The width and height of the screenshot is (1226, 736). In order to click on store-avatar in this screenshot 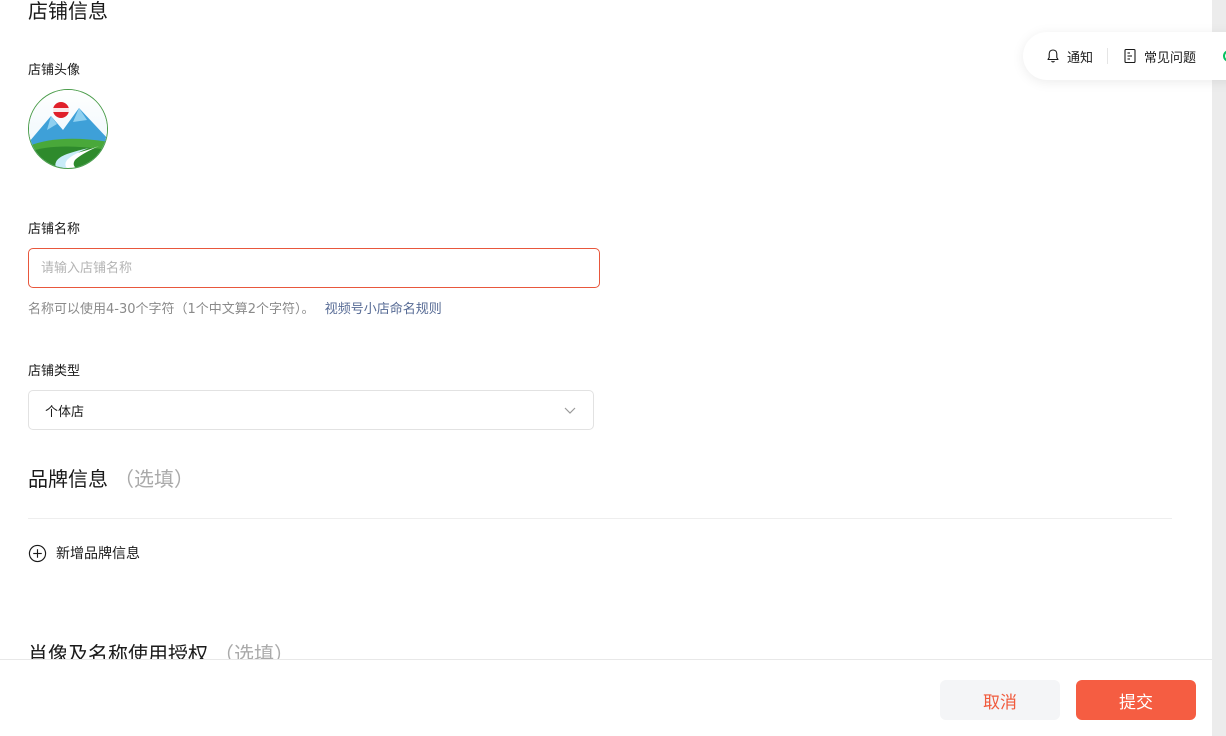, I will do `click(68, 129)`.